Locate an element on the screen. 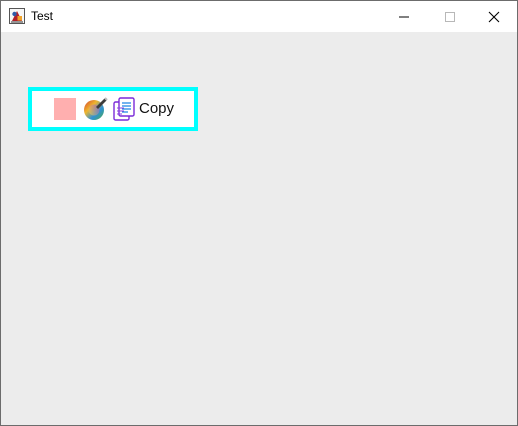 The height and width of the screenshot is (426, 518). color-wheel-icon is located at coordinates (95, 108).